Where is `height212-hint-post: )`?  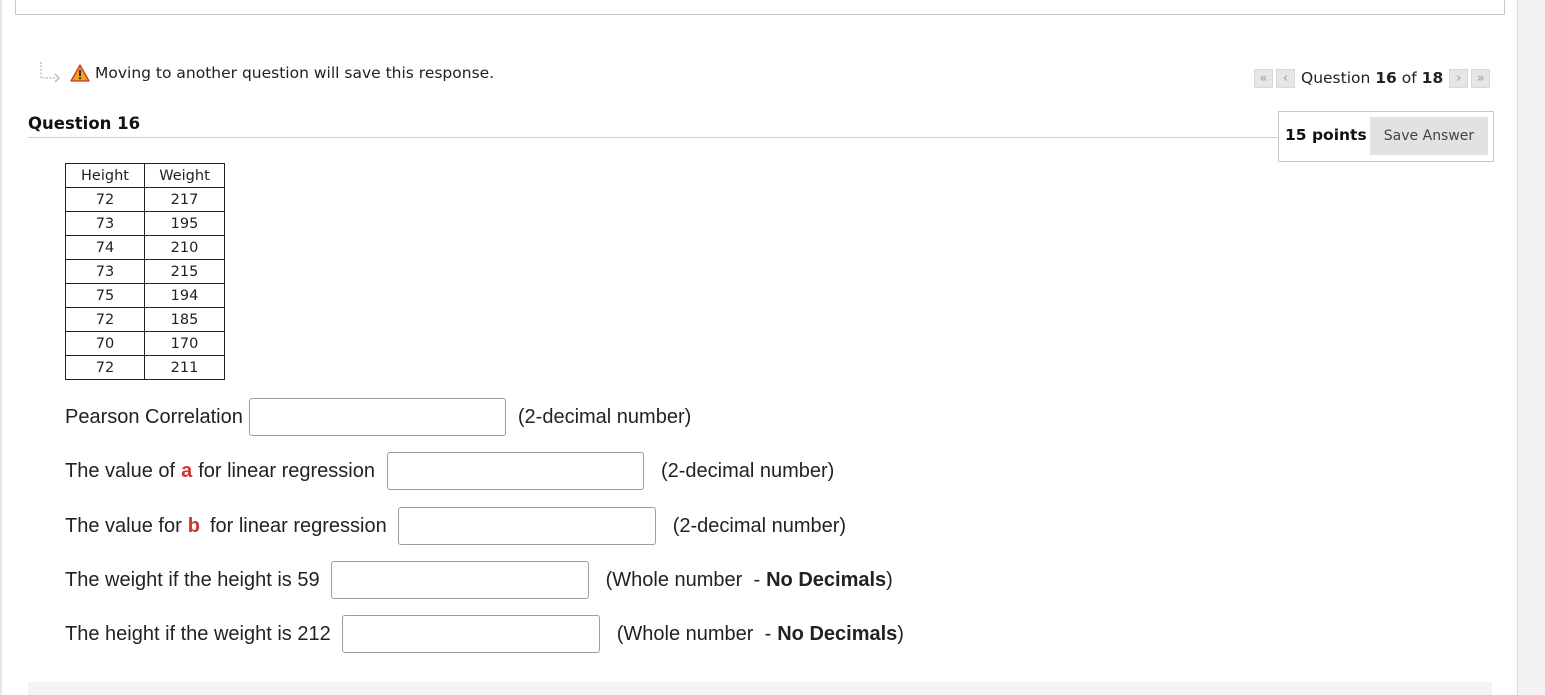 height212-hint-post: ) is located at coordinates (900, 633).